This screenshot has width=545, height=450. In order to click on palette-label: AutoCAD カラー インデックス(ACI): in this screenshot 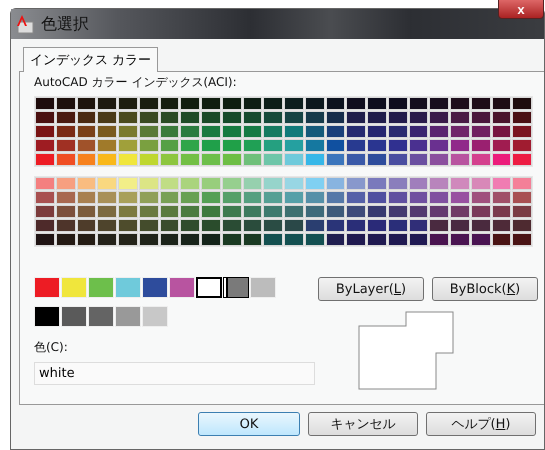, I will do `click(136, 82)`.